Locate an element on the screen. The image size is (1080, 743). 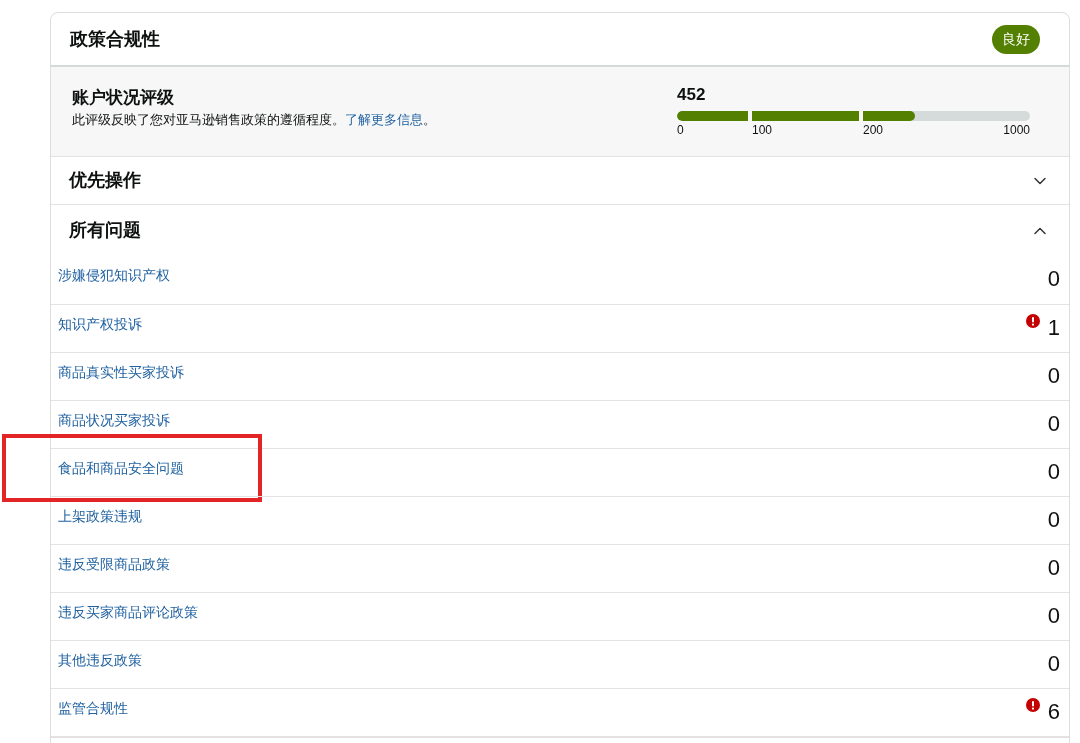
learn-more-link: 了解更多信息 is located at coordinates (384, 119).